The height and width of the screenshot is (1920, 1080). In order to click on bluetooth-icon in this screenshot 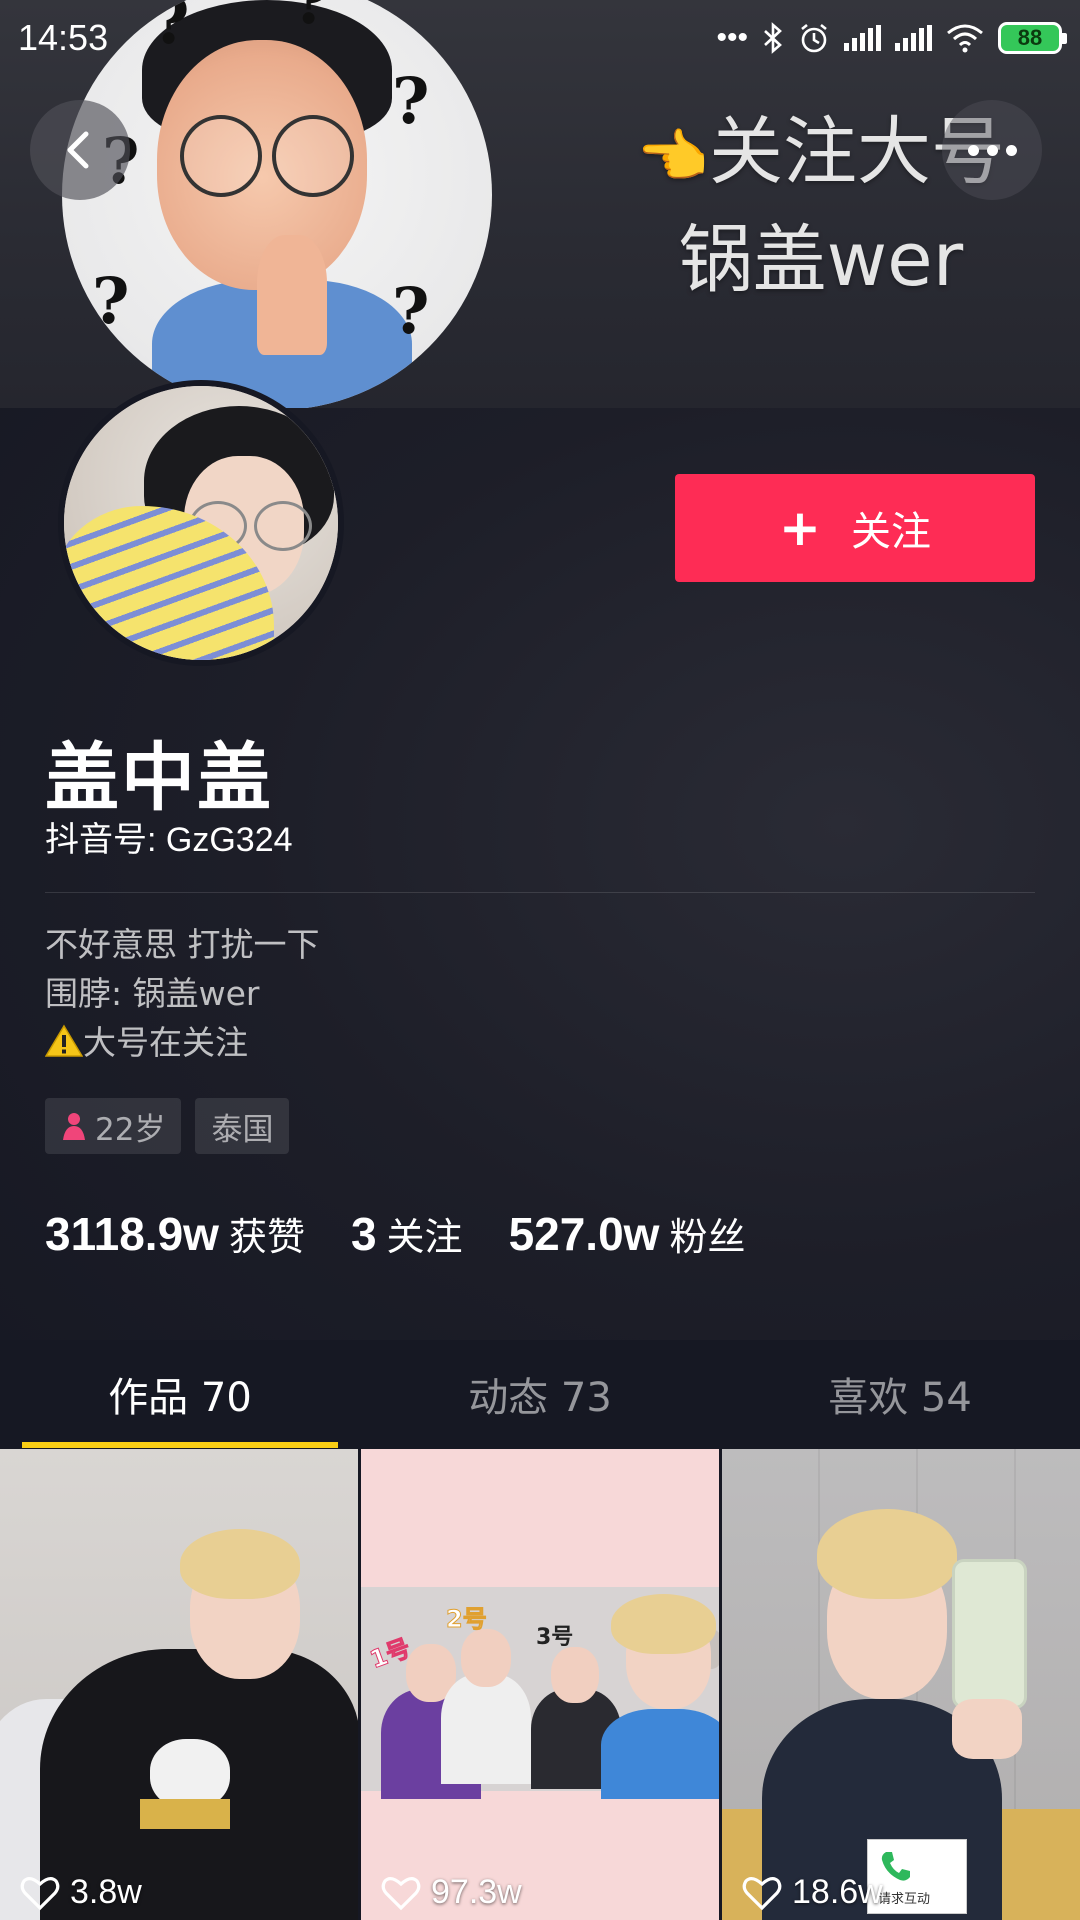, I will do `click(773, 38)`.